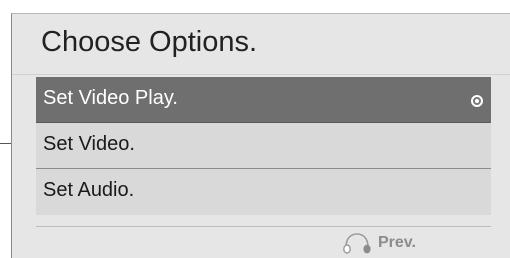  I want to click on menu-item-label: Set Audio., so click(89, 190).